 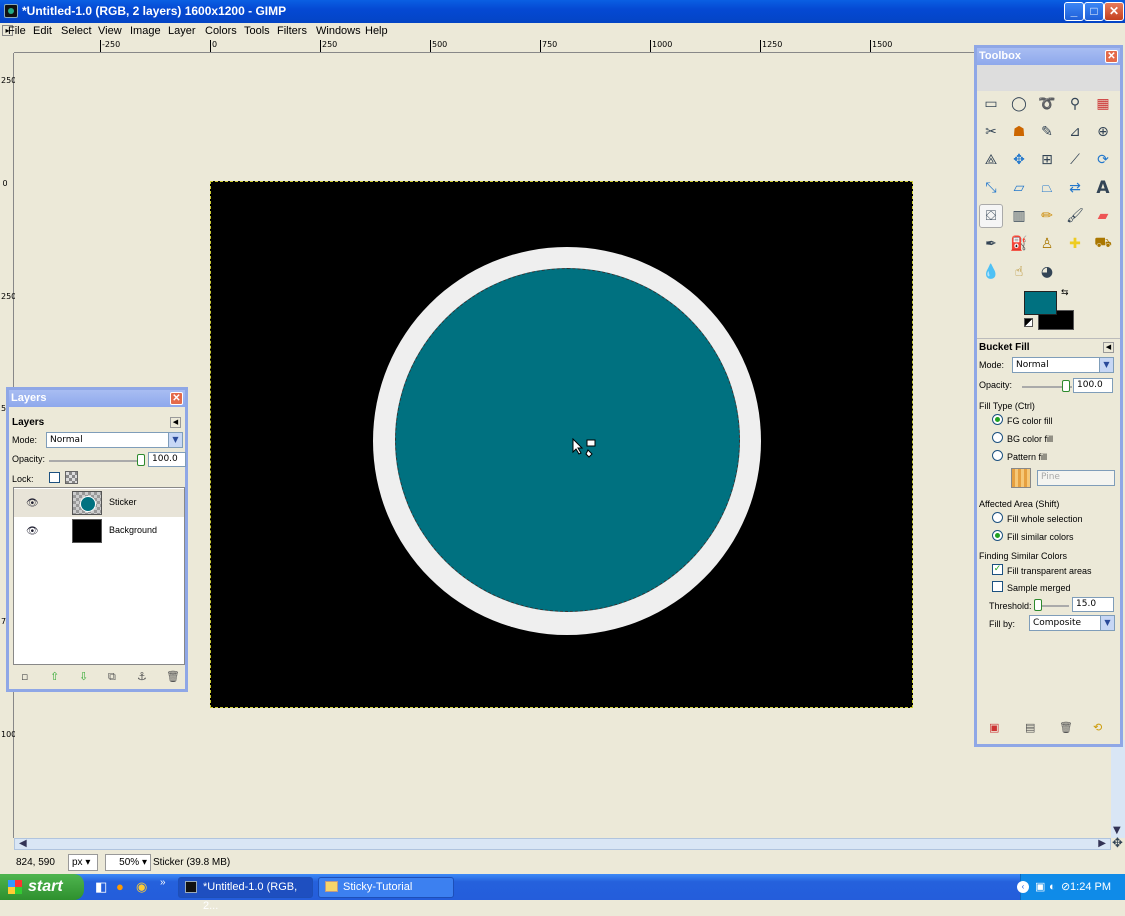 What do you see at coordinates (11, 11) in the screenshot?
I see `gimp-app-icon` at bounding box center [11, 11].